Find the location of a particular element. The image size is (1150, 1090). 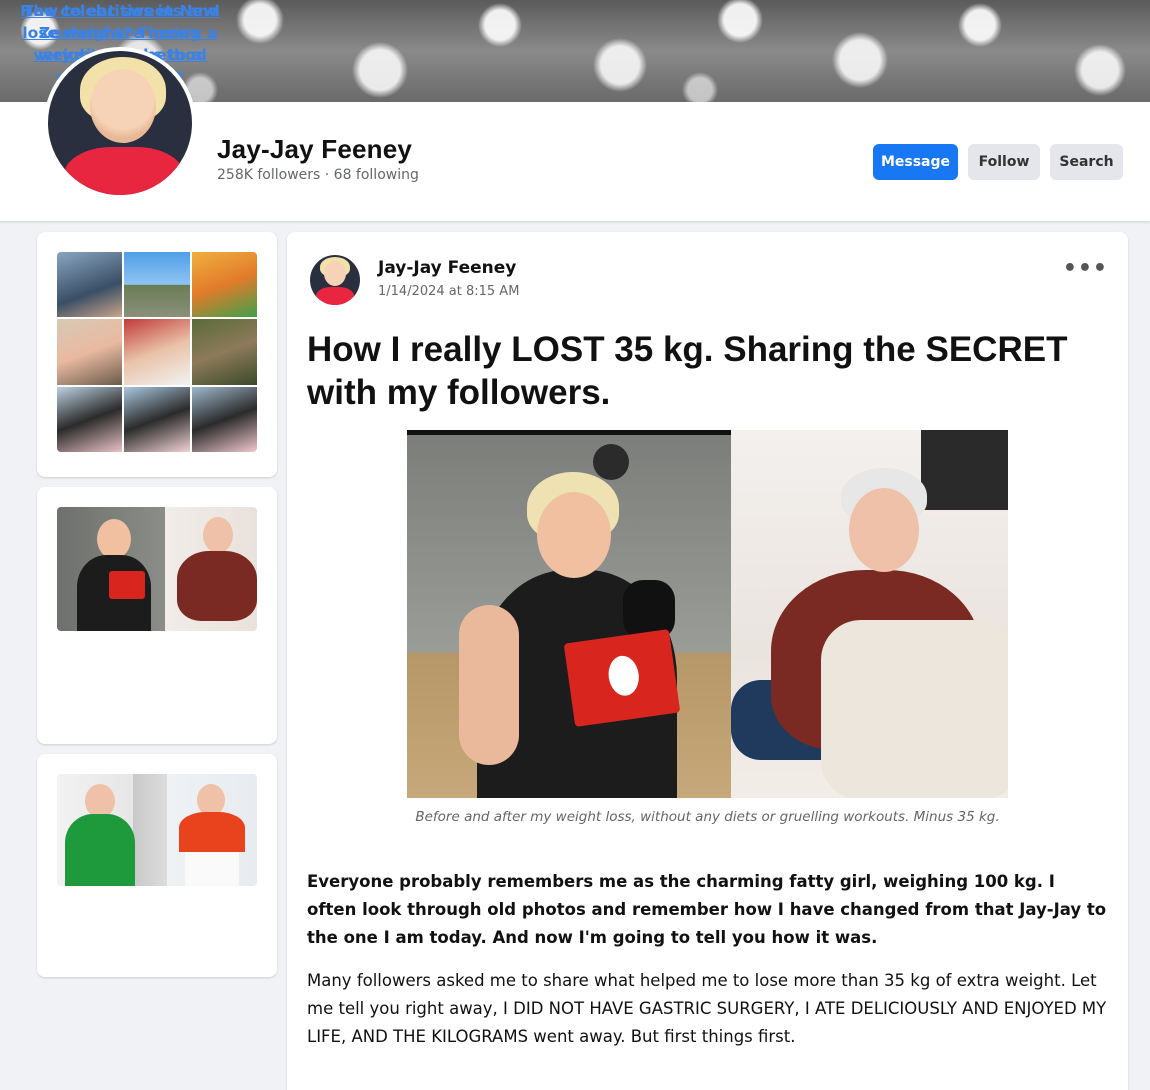

search-button: Search is located at coordinates (1086, 162).